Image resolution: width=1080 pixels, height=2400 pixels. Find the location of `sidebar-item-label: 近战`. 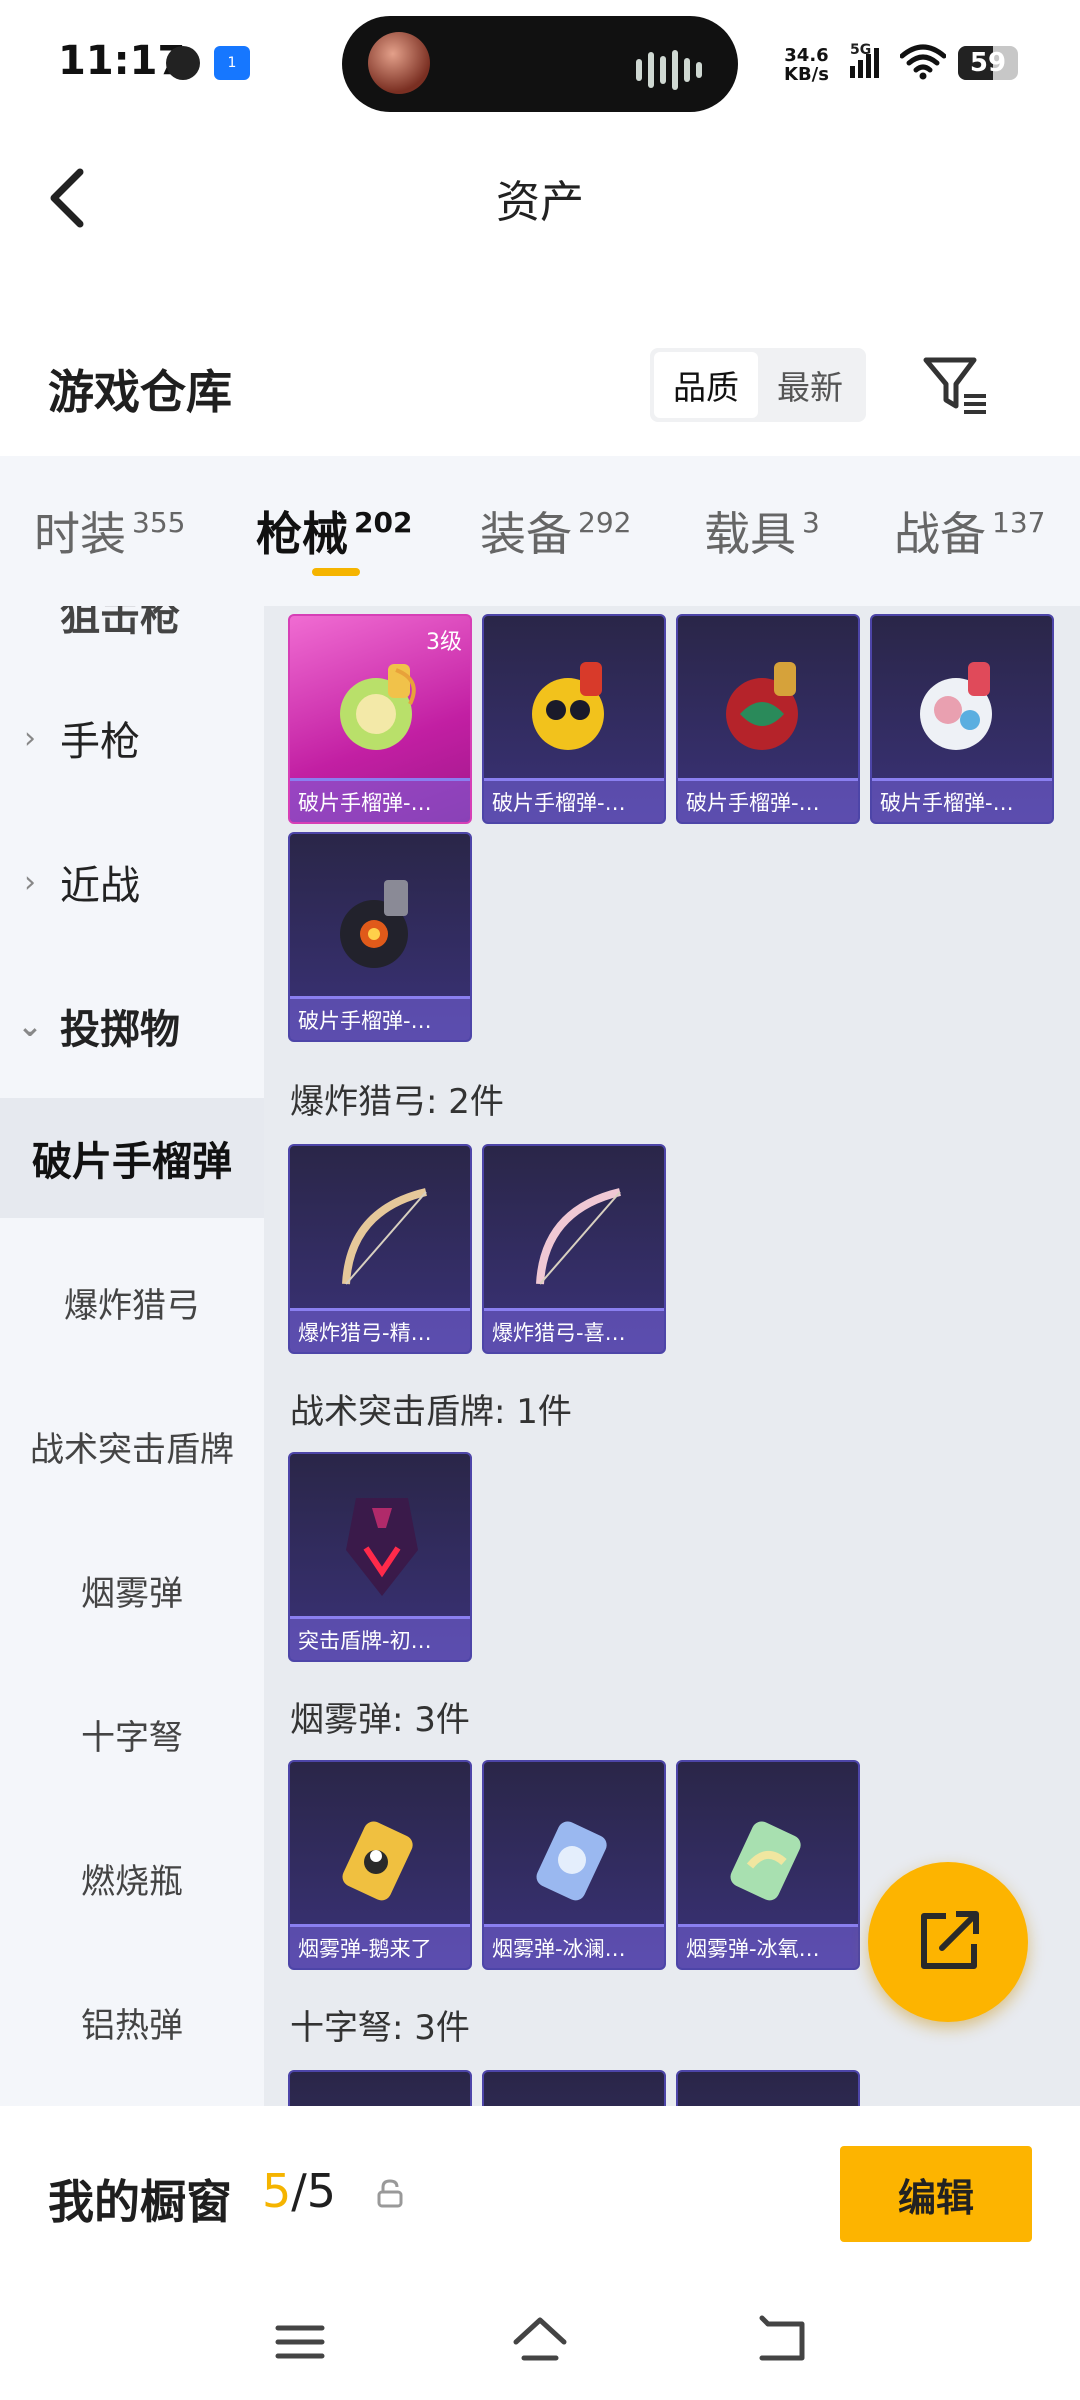

sidebar-item-label: 近战 is located at coordinates (100, 886).